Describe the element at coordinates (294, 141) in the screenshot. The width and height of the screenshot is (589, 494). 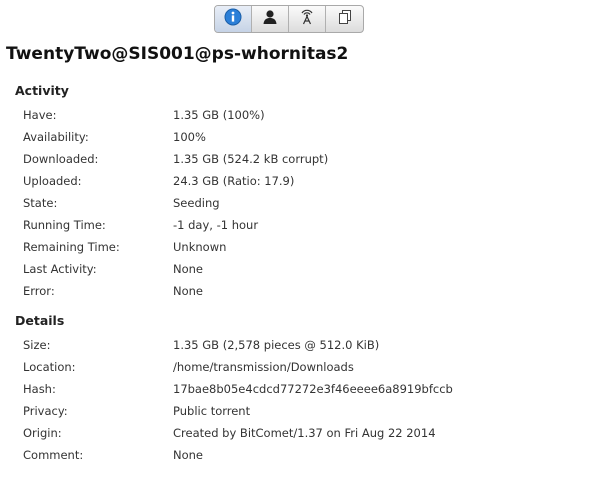
I see `activity-row-availability: Availability: 100%` at that location.